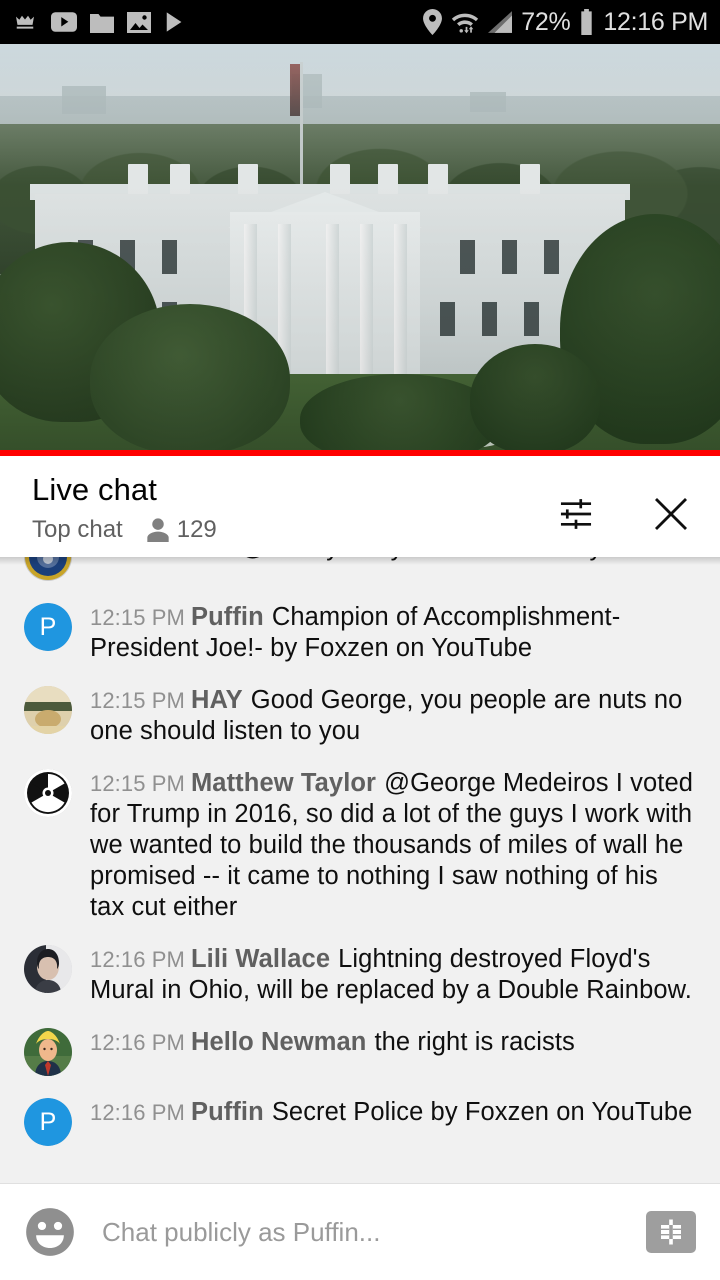  I want to click on chat-message-input, so click(374, 1232).